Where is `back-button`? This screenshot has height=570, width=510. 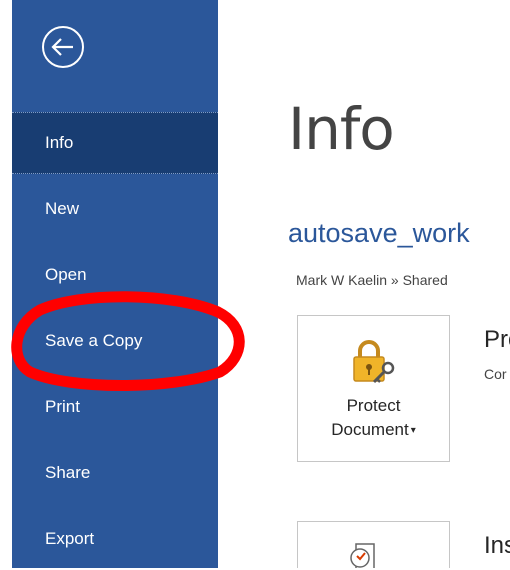
back-button is located at coordinates (63, 47).